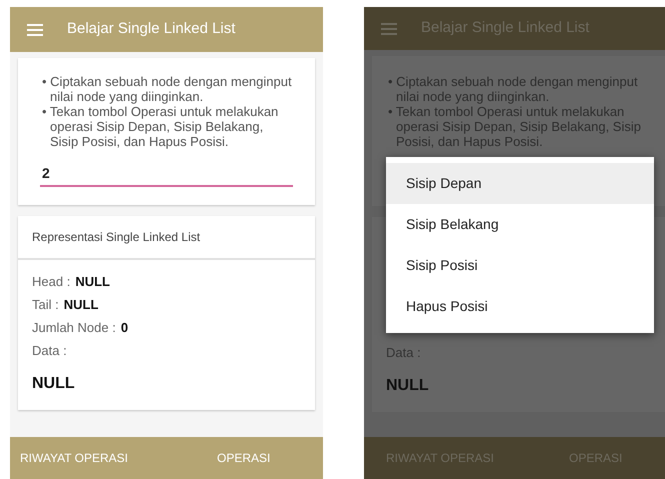  I want to click on menu-item: Sisip Depan, so click(520, 183).